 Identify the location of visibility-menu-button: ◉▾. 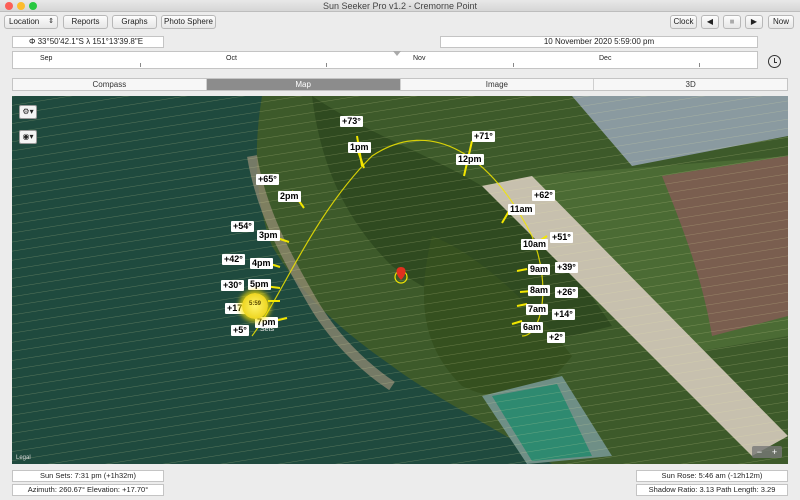
(28, 137).